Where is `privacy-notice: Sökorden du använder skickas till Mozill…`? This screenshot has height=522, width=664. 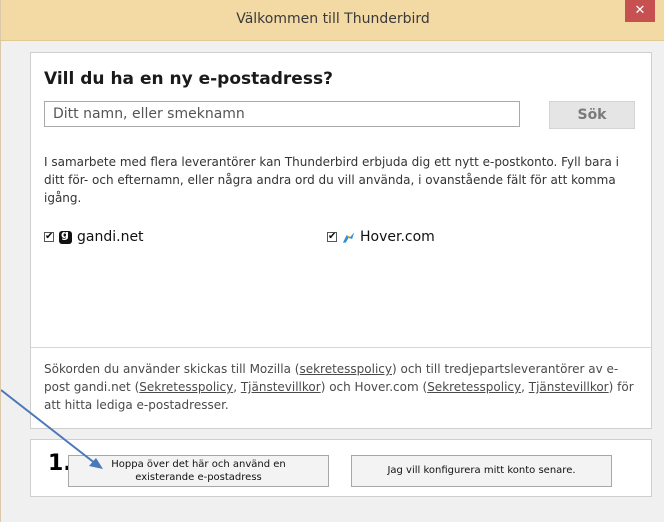 privacy-notice: Sökorden du använder skickas till Mozill… is located at coordinates (343, 387).